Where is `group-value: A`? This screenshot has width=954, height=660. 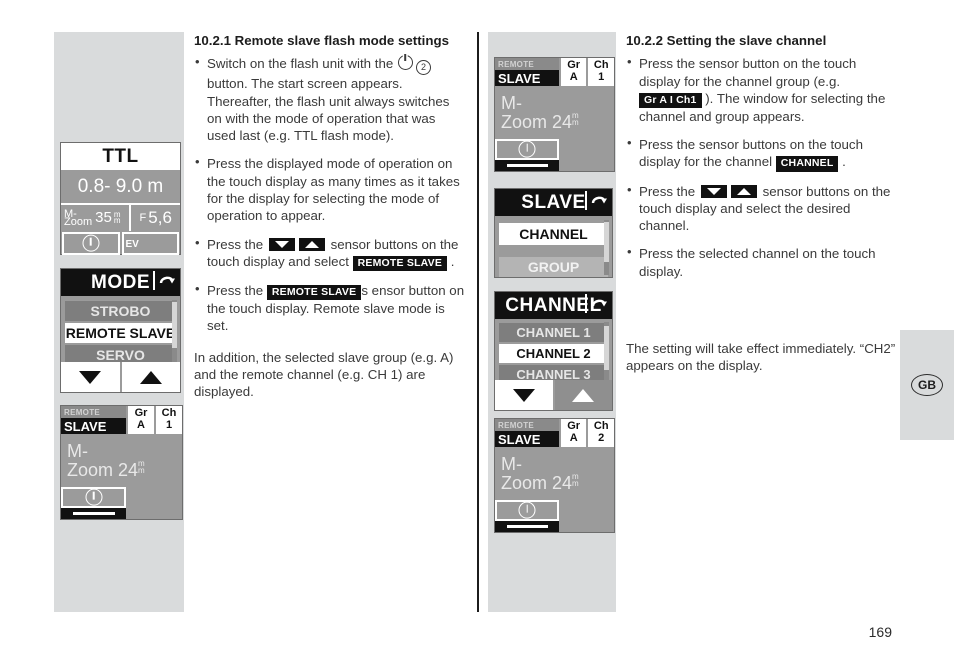
group-value: A is located at coordinates (141, 425).